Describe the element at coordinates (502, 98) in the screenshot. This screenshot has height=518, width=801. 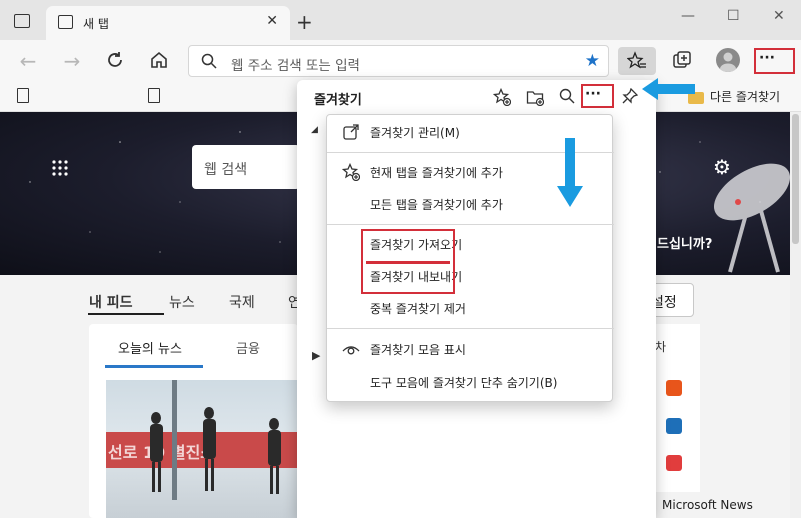
I see `add-favorite-icon` at that location.